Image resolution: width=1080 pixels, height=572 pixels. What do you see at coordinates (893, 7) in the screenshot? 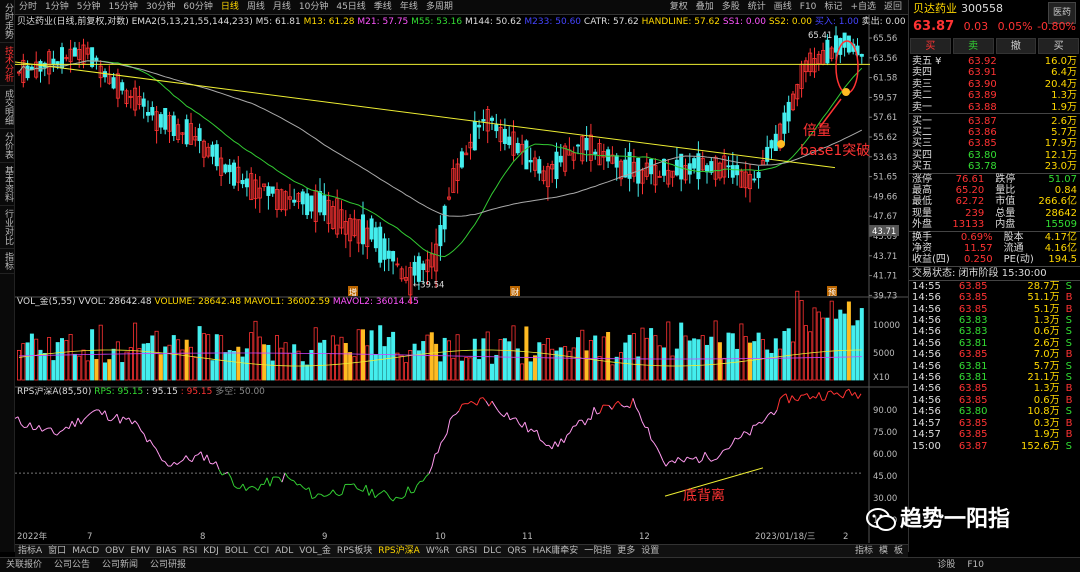
I see `tool-button-8: 返回` at bounding box center [893, 7].